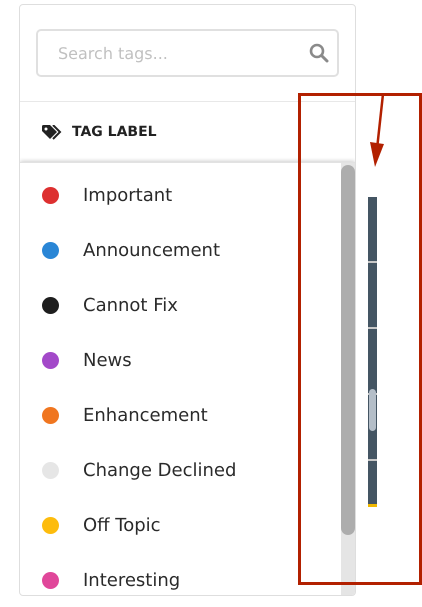 Image resolution: width=422 pixels, height=607 pixels. Describe the element at coordinates (180, 534) in the screenshot. I see `tag-item: Off Topic` at that location.